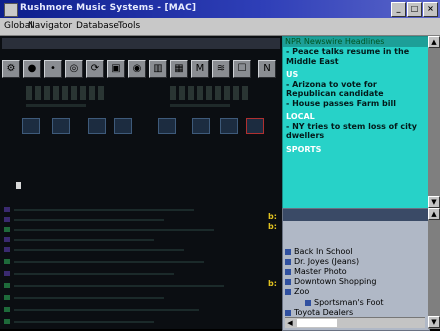 The width and height of the screenshot is (440, 331). I want to click on n-icon: N, so click(267, 69).